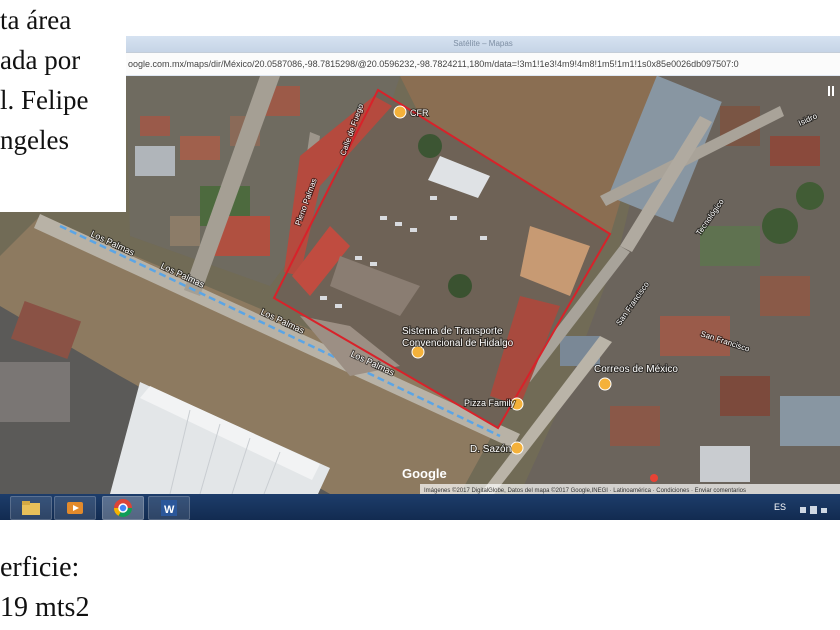 The image size is (840, 630). I want to click on google-logo: Google, so click(424, 473).